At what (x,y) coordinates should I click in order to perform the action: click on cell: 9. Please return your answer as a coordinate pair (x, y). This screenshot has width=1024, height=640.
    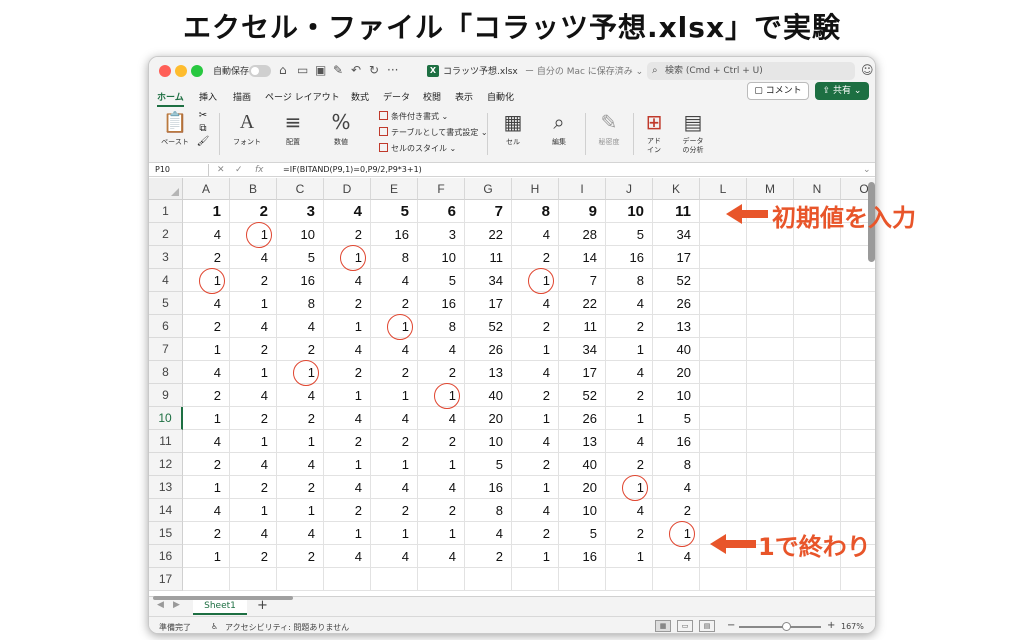
    Looking at the image, I should click on (582, 211).